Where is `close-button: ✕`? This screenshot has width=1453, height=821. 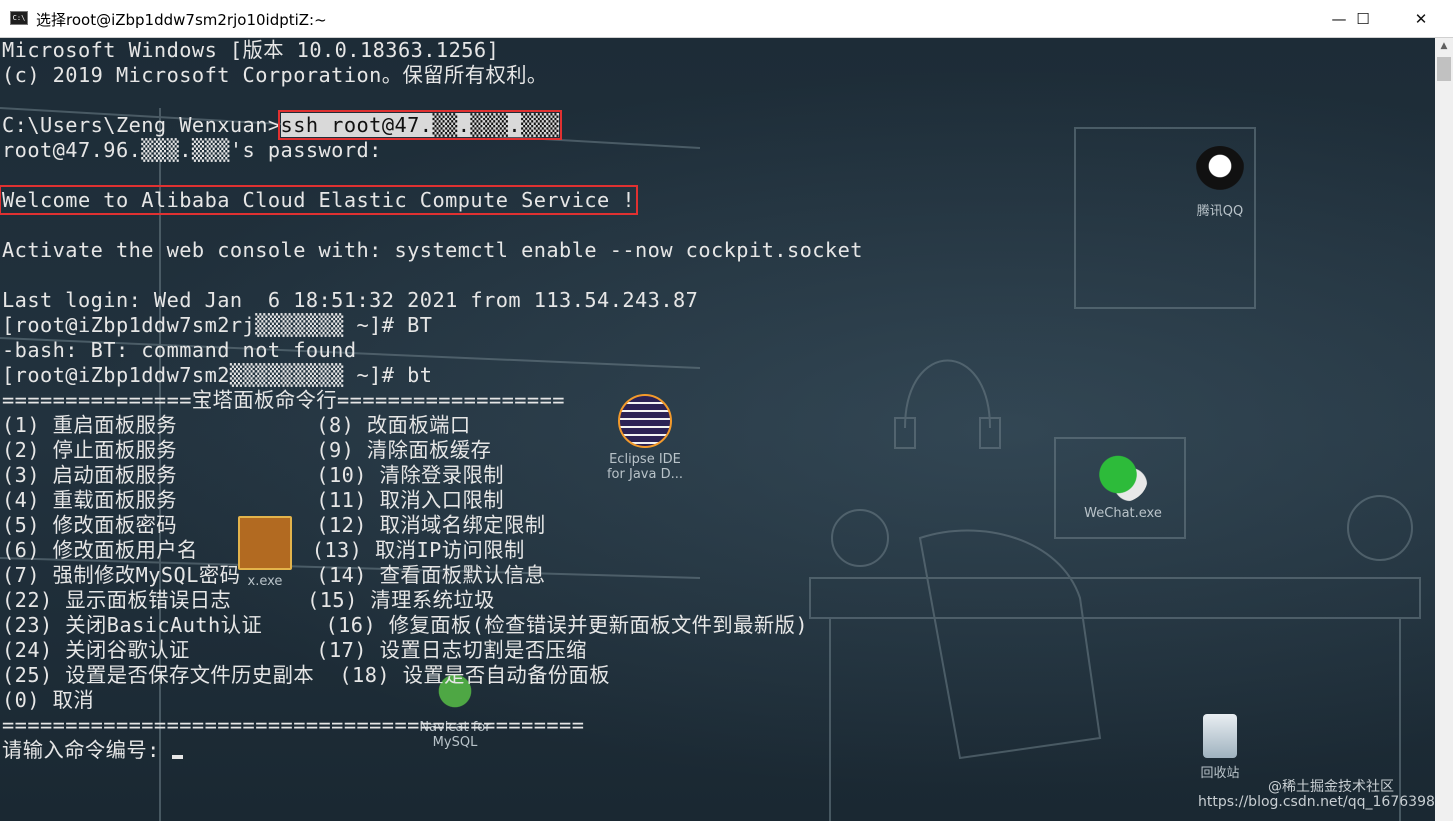 close-button: ✕ is located at coordinates (1421, 19).